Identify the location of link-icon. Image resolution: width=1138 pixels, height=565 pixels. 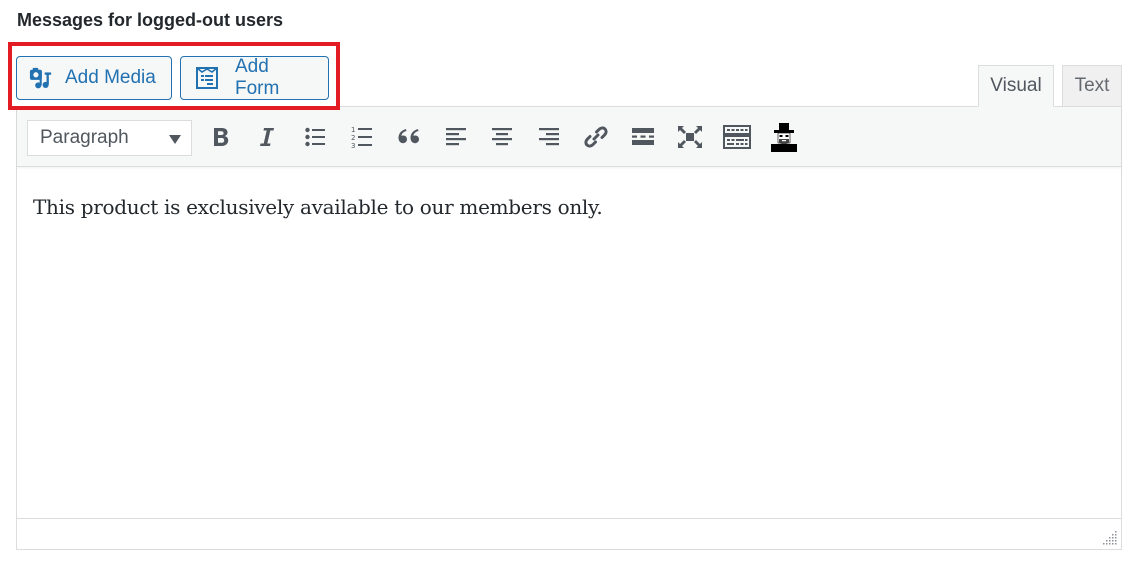
(596, 137).